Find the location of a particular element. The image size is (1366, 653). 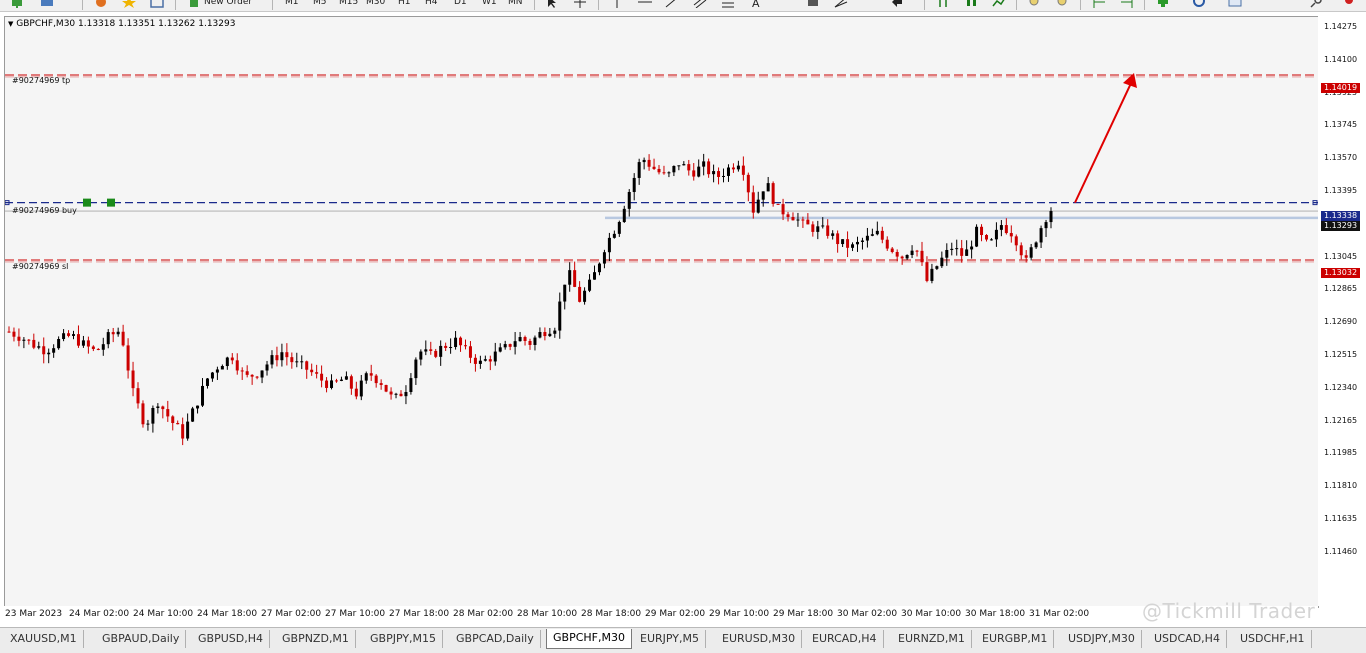

timeframe-d1: D1 is located at coordinates (460, 4).